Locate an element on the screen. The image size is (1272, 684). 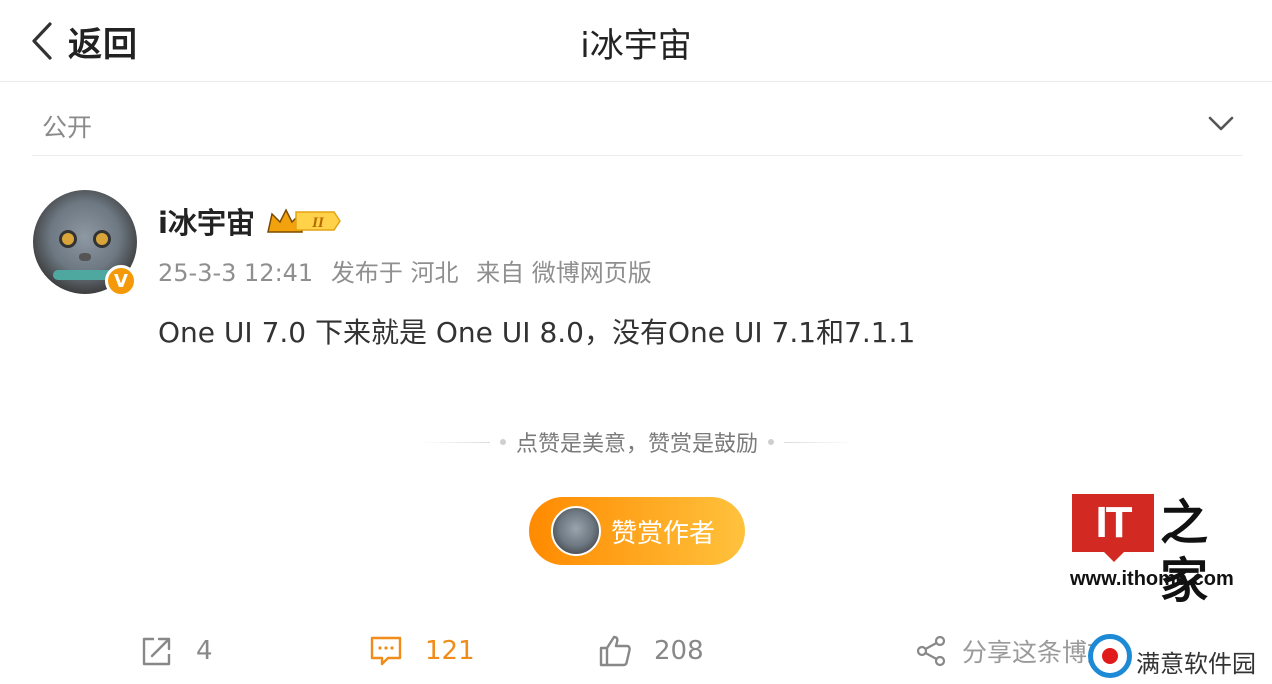
top-navigation-bar: 返回 i冰宇宙 is located at coordinates (636, 41).